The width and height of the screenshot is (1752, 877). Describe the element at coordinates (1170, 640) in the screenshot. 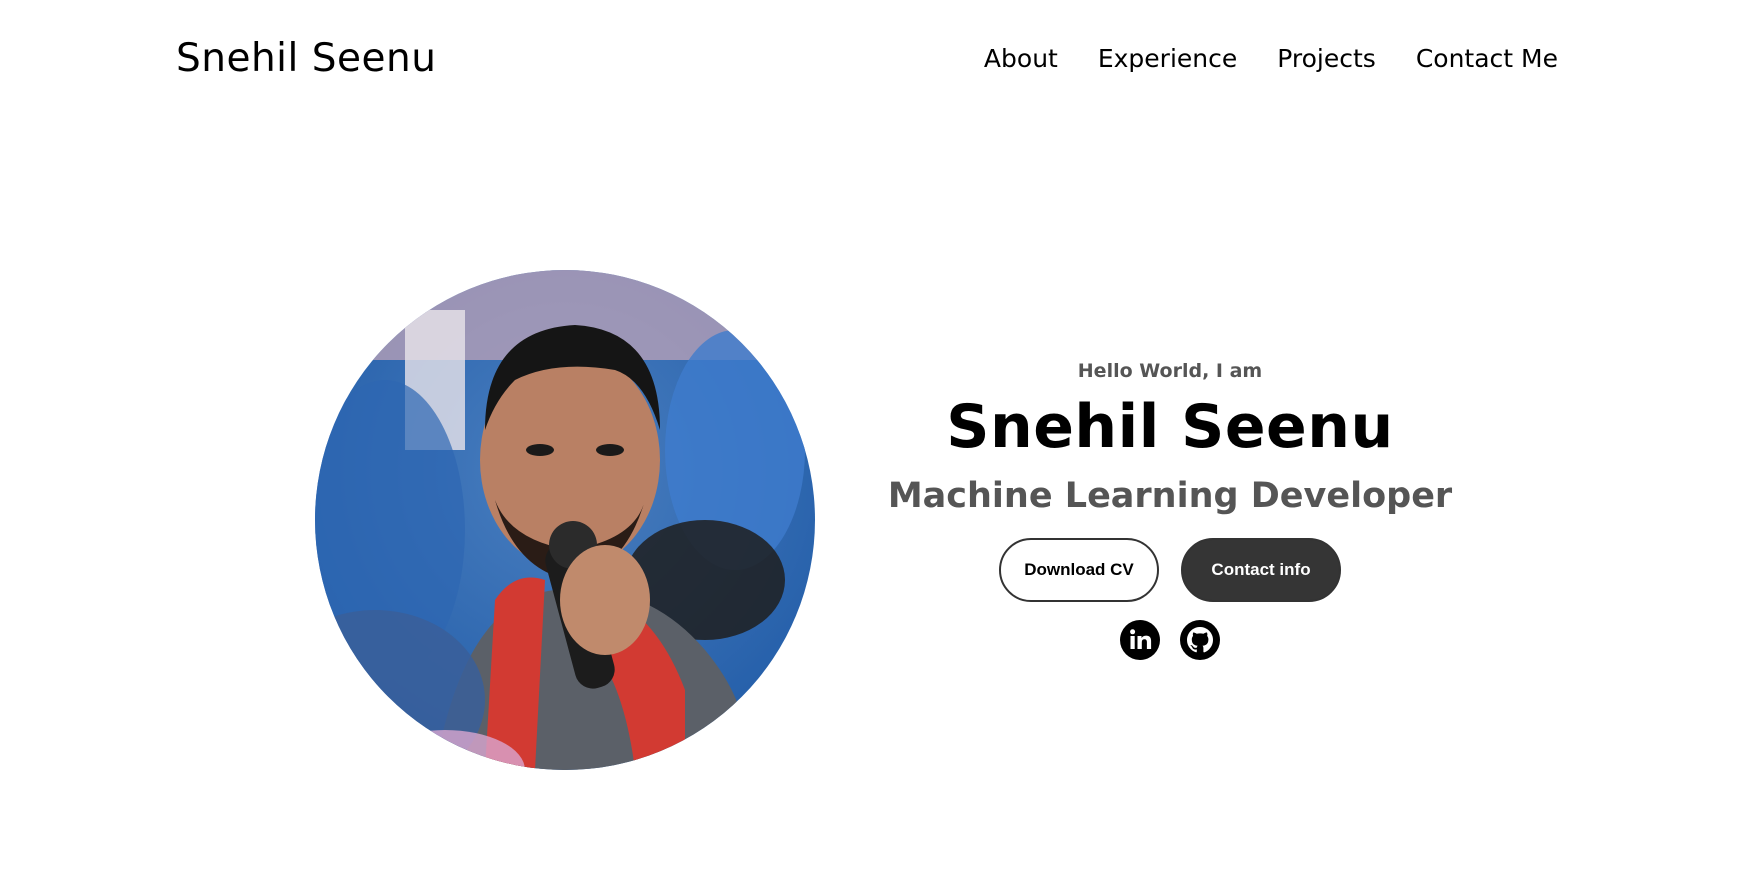

I see `social-links` at that location.